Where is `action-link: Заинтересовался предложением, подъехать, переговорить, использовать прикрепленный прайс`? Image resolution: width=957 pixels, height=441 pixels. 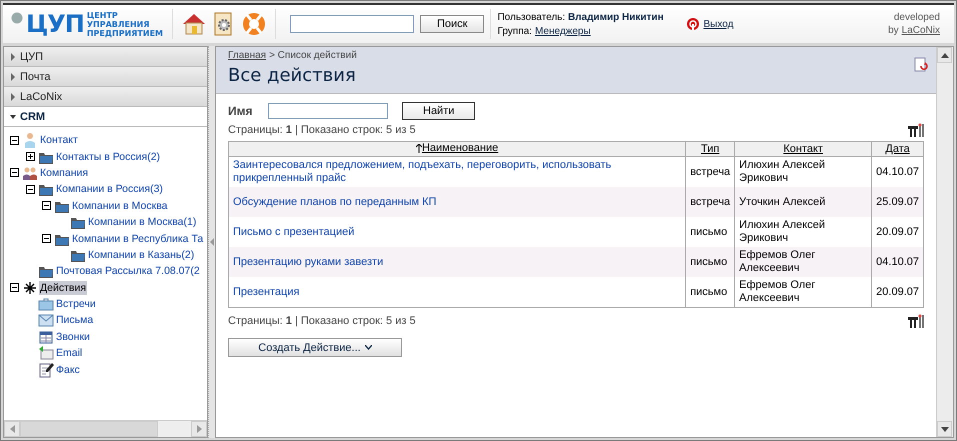 action-link: Заинтересовался предложением, подъехать, переговорить, использовать прикрепленный прайс is located at coordinates (457, 172).